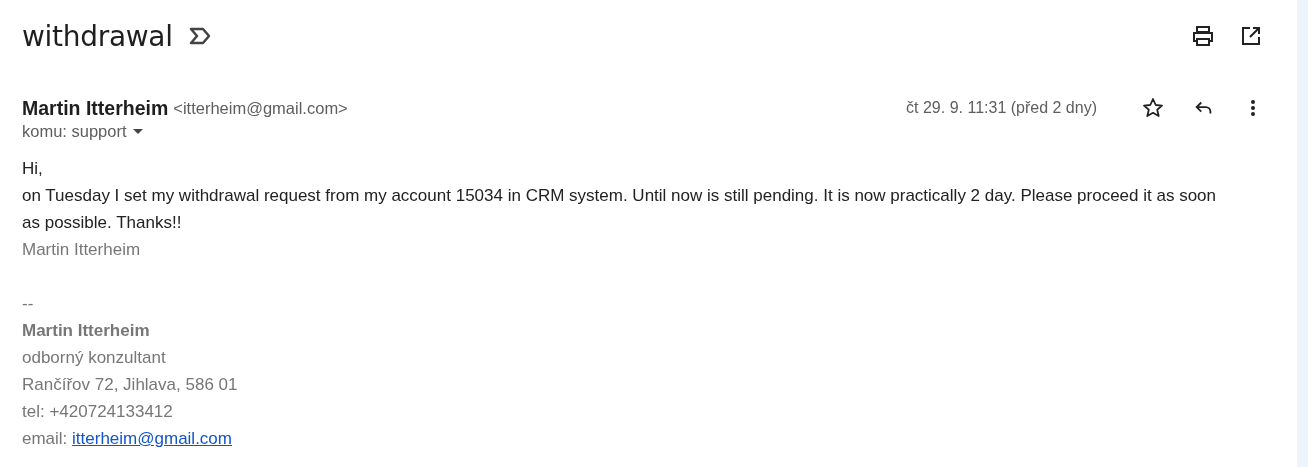 This screenshot has height=467, width=1308. What do you see at coordinates (74, 131) in the screenshot?
I see `recipient: komu: support` at bounding box center [74, 131].